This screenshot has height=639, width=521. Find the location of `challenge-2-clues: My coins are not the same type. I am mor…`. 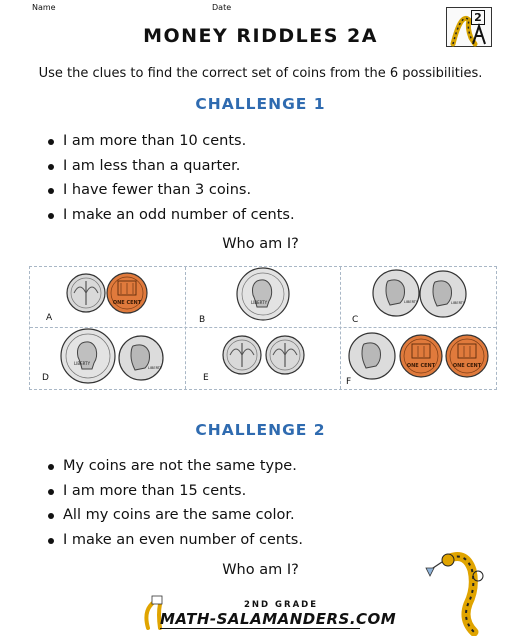

challenge-2-clues: My coins are not the same type. I am mor… is located at coordinates (175, 503).